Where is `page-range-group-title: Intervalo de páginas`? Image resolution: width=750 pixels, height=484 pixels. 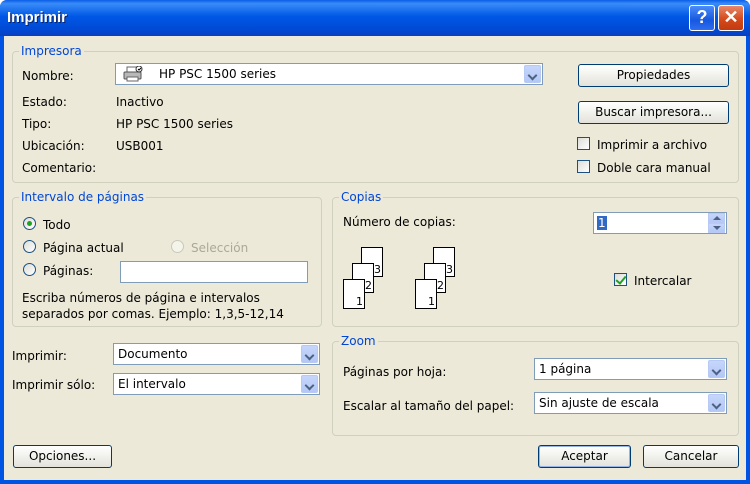 page-range-group-title: Intervalo de páginas is located at coordinates (83, 197).